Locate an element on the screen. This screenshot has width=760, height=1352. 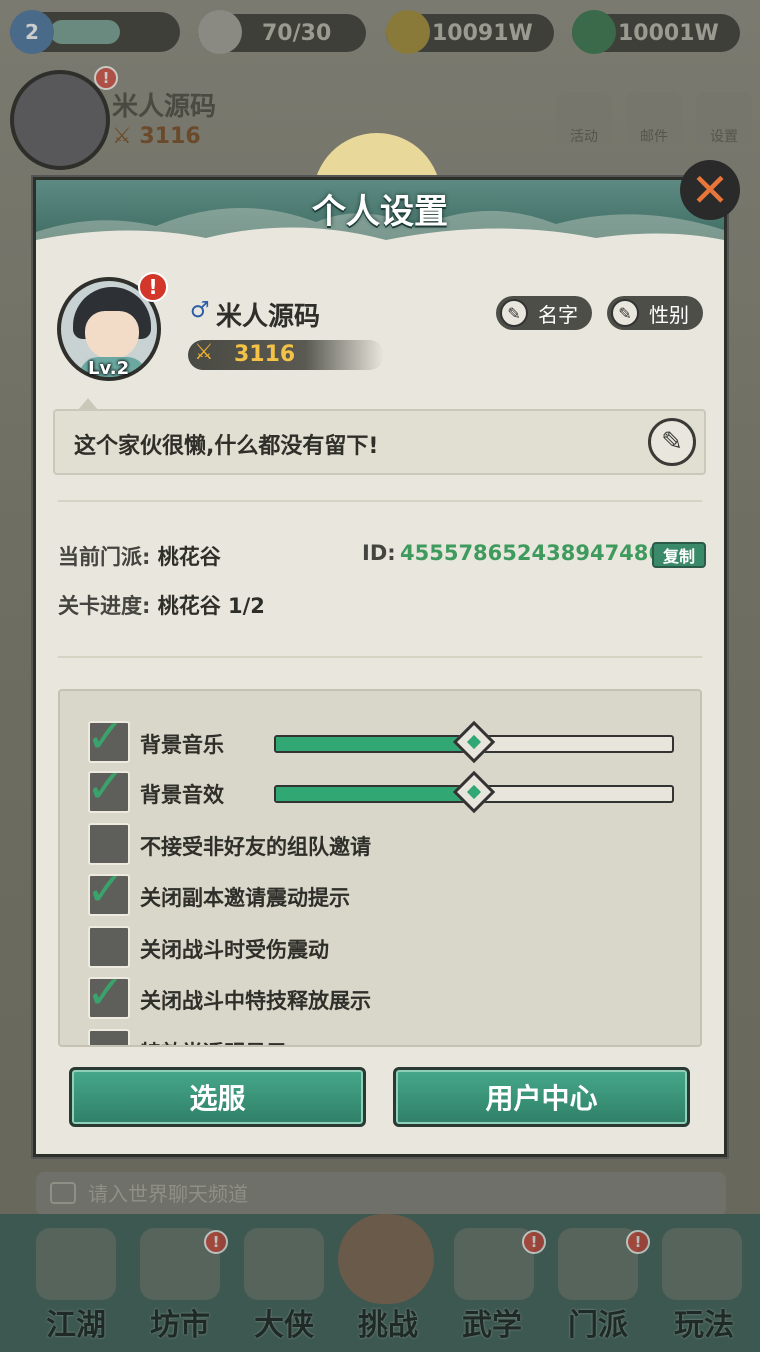
setting-row-translucent-effects: 特效半透明显示 is located at coordinates (380, 1037).